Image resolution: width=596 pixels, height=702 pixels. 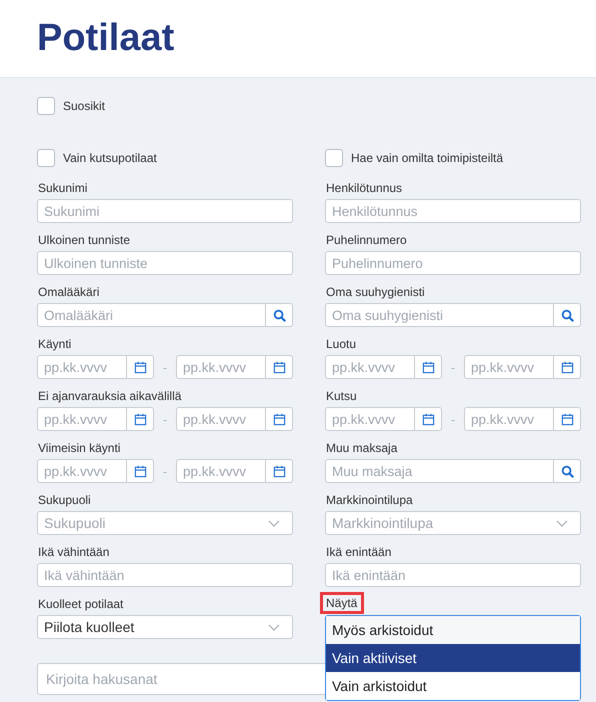 I want to click on field-label: Kutsu, so click(x=341, y=396).